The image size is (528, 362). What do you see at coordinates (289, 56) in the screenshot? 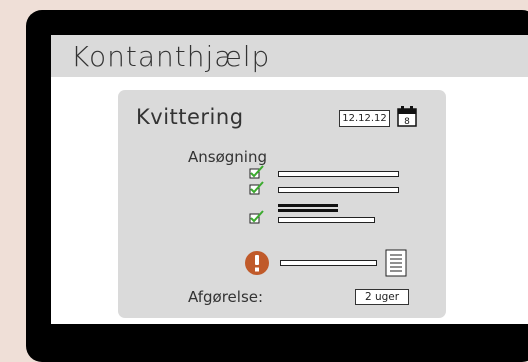
I see `title-bar: Kontanthjælp` at bounding box center [289, 56].